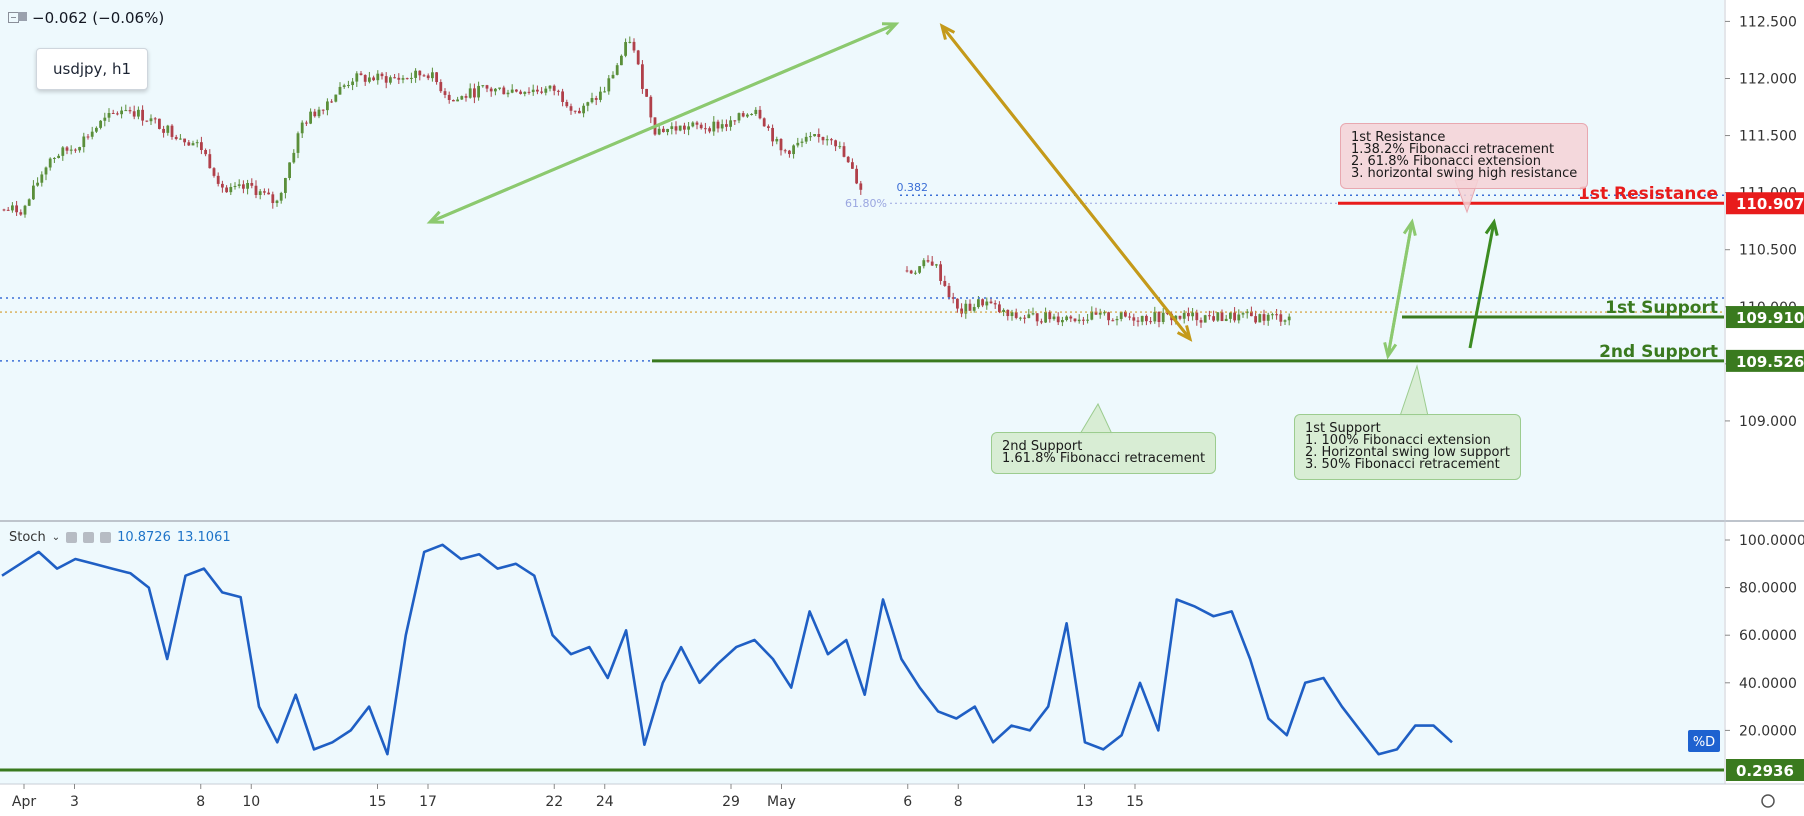  What do you see at coordinates (106, 537) in the screenshot?
I see `close-icon` at bounding box center [106, 537].